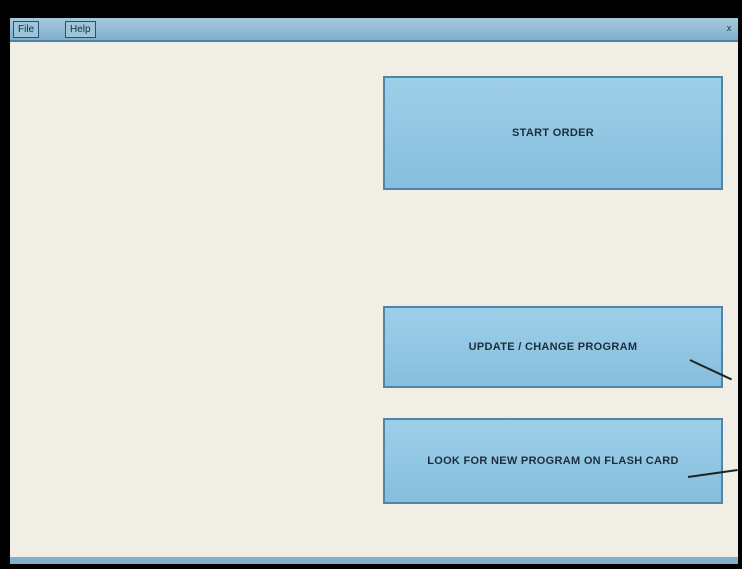 The image size is (742, 569). What do you see at coordinates (26, 29) in the screenshot?
I see `menu-file: File` at bounding box center [26, 29].